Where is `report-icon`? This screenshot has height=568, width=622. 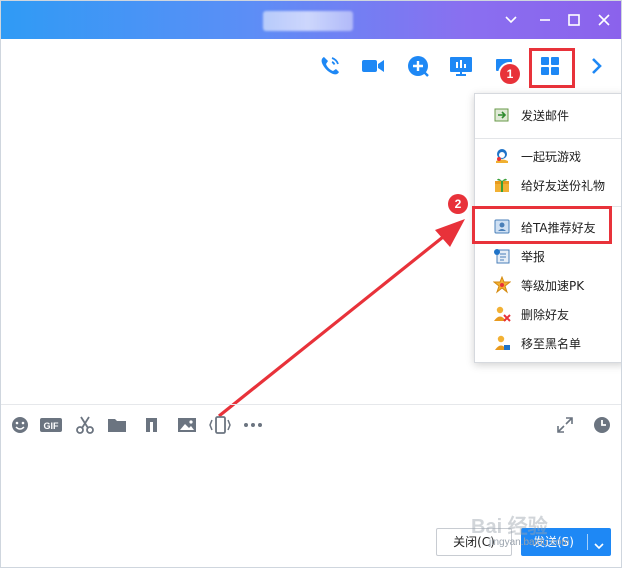 report-icon is located at coordinates (502, 256).